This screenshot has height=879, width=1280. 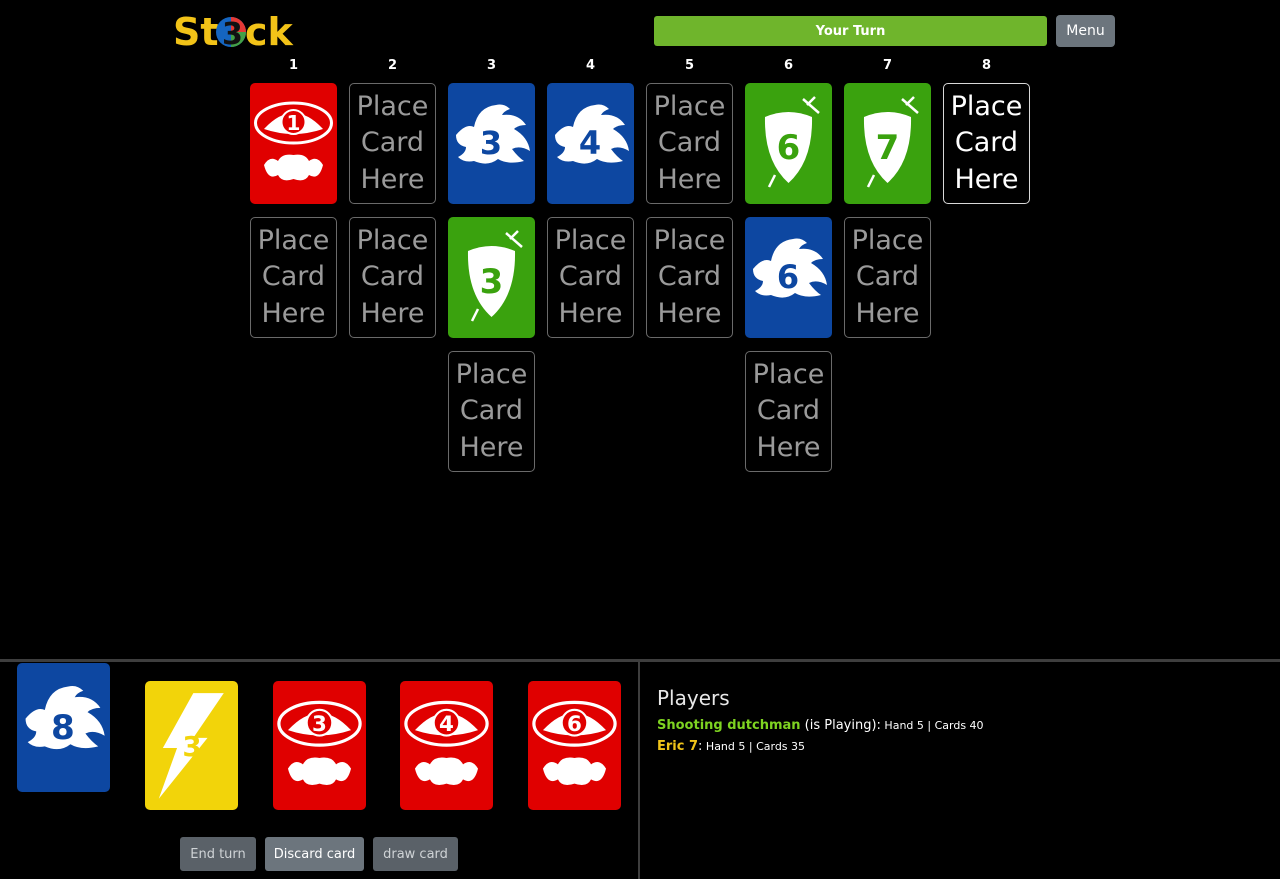 What do you see at coordinates (887, 65) in the screenshot?
I see `column-number-7: 7` at bounding box center [887, 65].